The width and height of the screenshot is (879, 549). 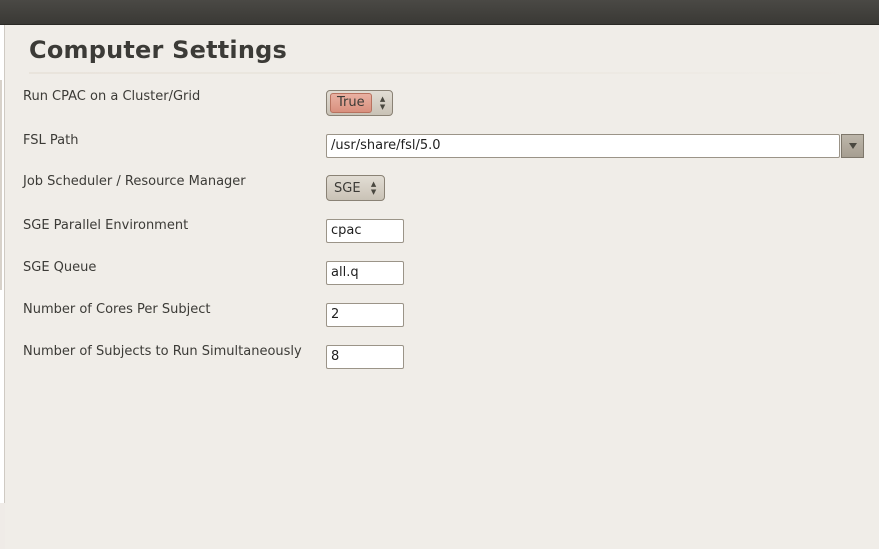 I want to click on sge-queue-label: SGE Queue, so click(x=60, y=267).